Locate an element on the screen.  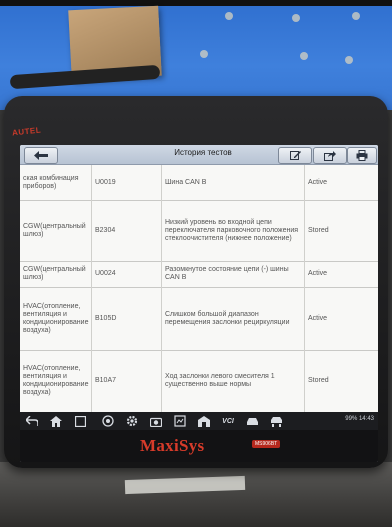
home-icon is located at coordinates (56, 421).